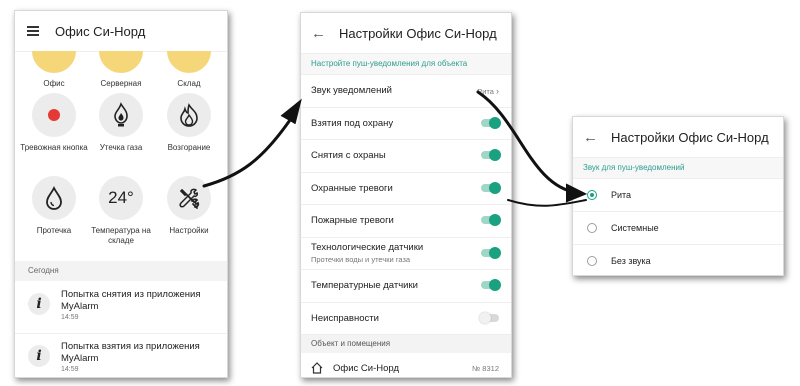 This screenshot has height=386, width=800. What do you see at coordinates (247, 153) in the screenshot?
I see `arrow-settings-to-menu` at bounding box center [247, 153].